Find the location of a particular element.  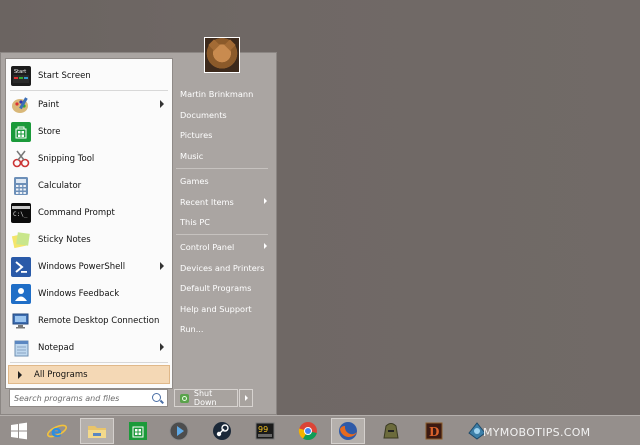

program-item-command-prompt: C:\_ Command Prompt is located at coordinates (89, 212).